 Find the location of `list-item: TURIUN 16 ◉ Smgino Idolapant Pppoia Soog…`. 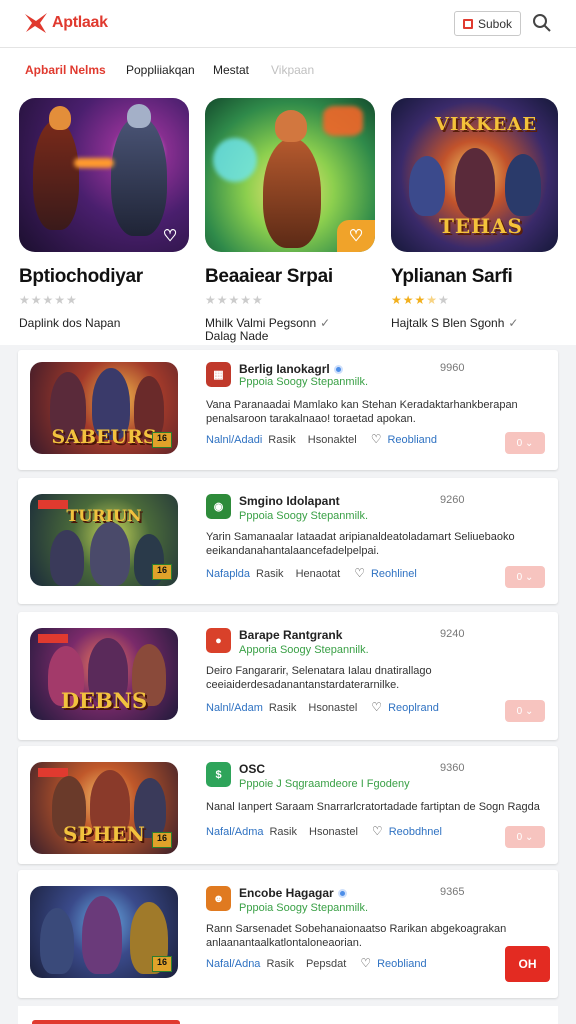

list-item: TURIUN 16 ◉ Smgino Idolapant Pppoia Soog… is located at coordinates (288, 541).